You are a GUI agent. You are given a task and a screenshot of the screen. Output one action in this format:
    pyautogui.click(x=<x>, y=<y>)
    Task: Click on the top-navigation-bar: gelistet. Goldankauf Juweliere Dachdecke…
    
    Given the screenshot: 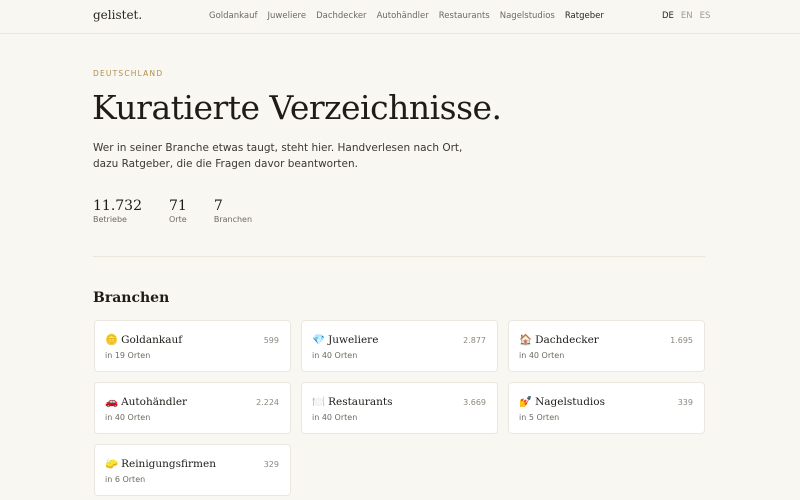 What is the action you would take?
    pyautogui.click(x=400, y=17)
    